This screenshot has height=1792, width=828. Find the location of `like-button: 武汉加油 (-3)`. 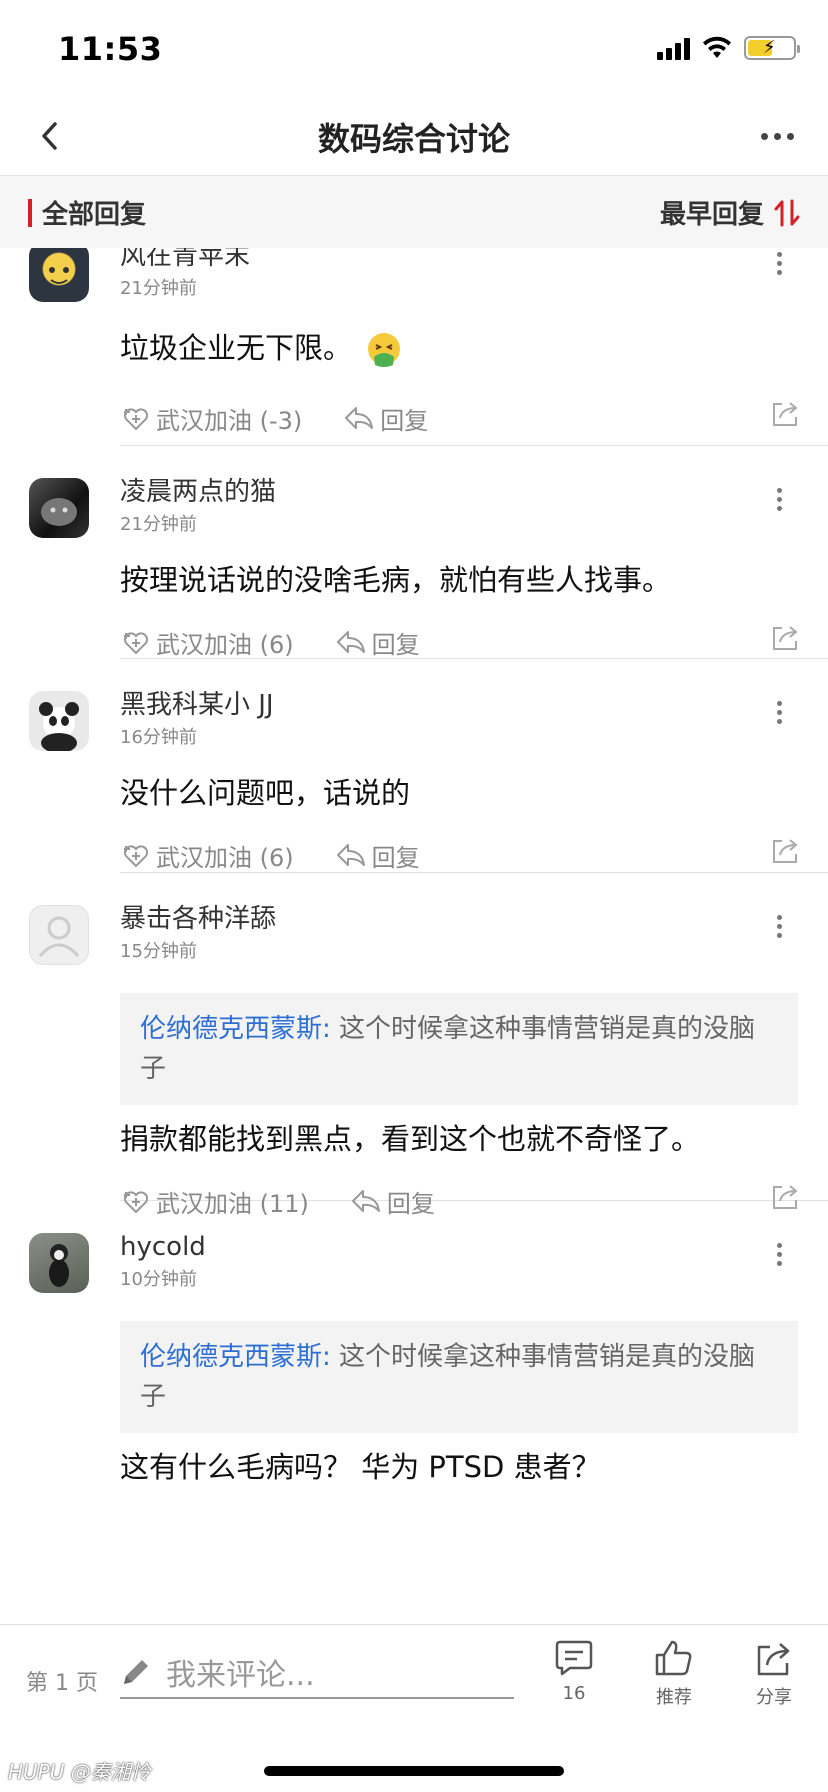

like-button: 武汉加油 (-3) is located at coordinates (211, 418).